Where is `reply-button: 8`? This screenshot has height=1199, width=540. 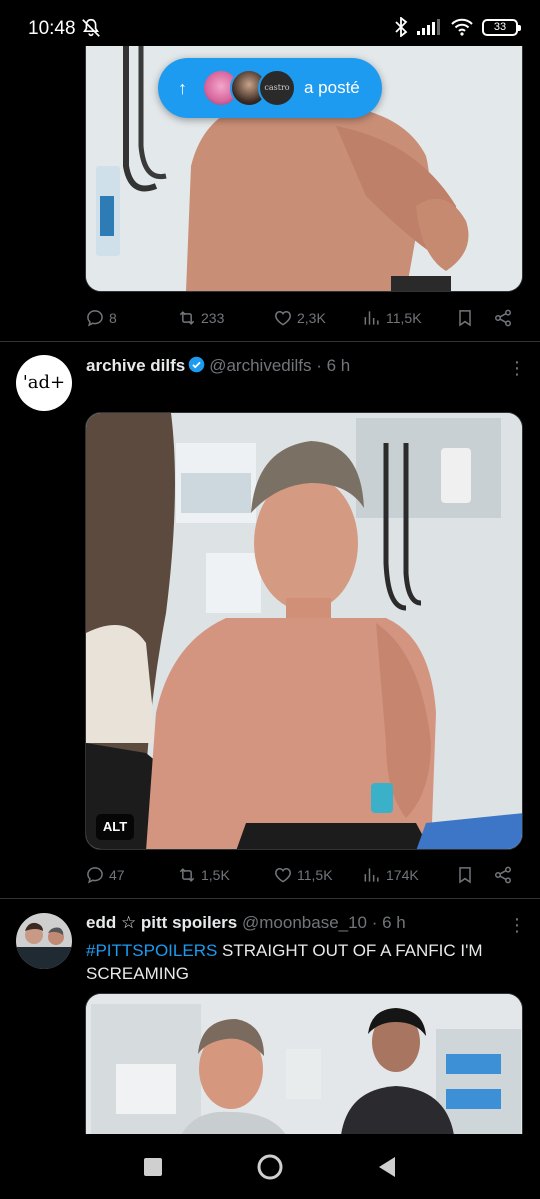
reply-button: 8 is located at coordinates (101, 318).